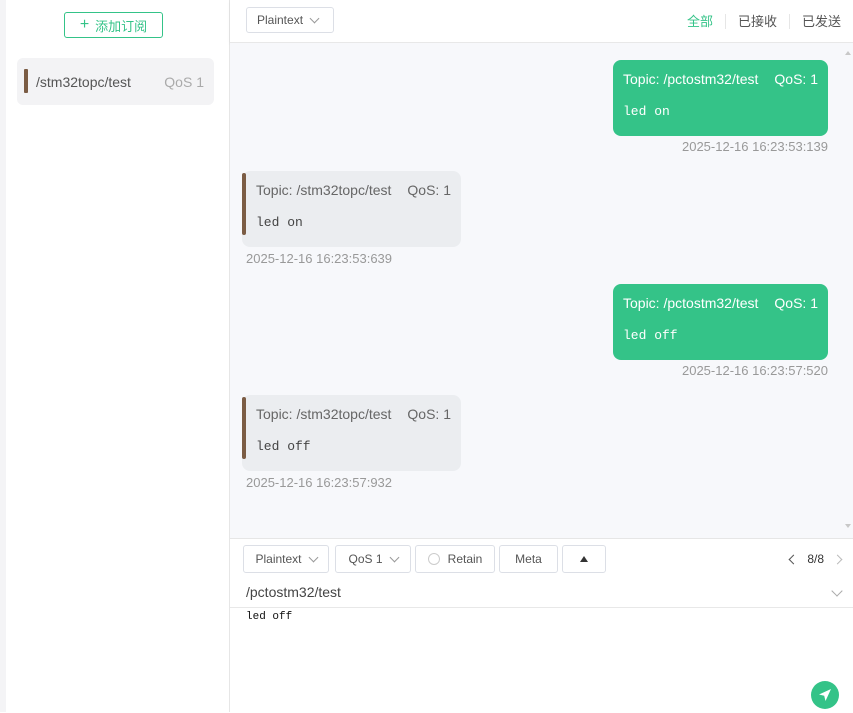 This screenshot has height=713, width=853. I want to click on send-icon, so click(825, 695).